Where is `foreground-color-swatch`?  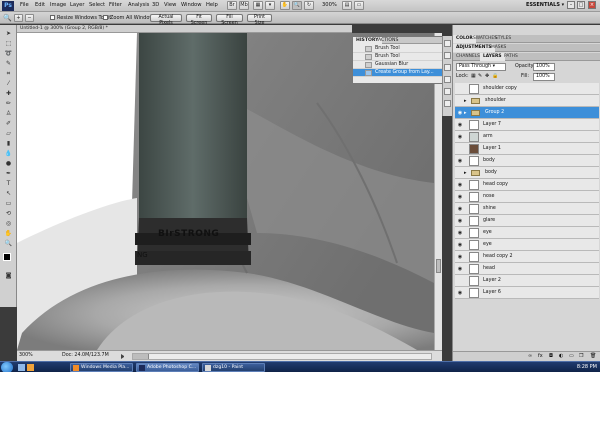
foreground-color-swatch is located at coordinates (7, 257).